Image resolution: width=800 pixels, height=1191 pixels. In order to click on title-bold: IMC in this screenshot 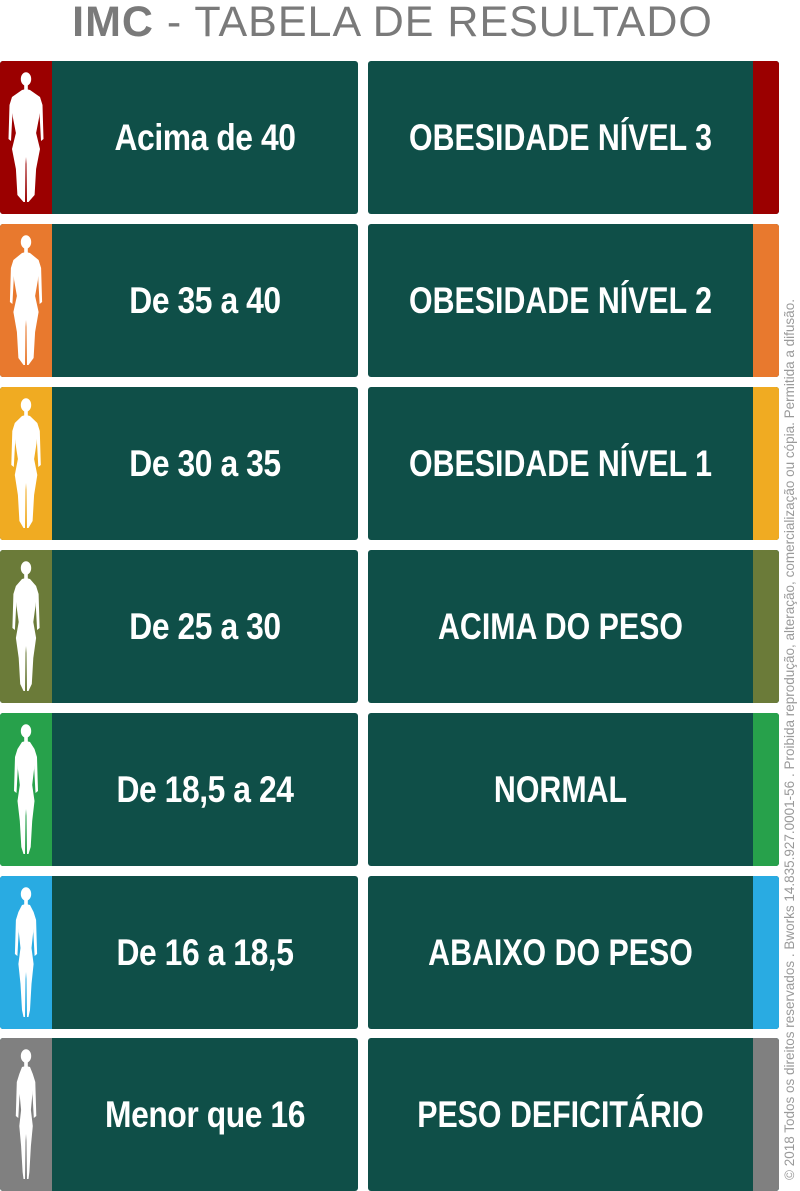, I will do `click(113, 23)`.